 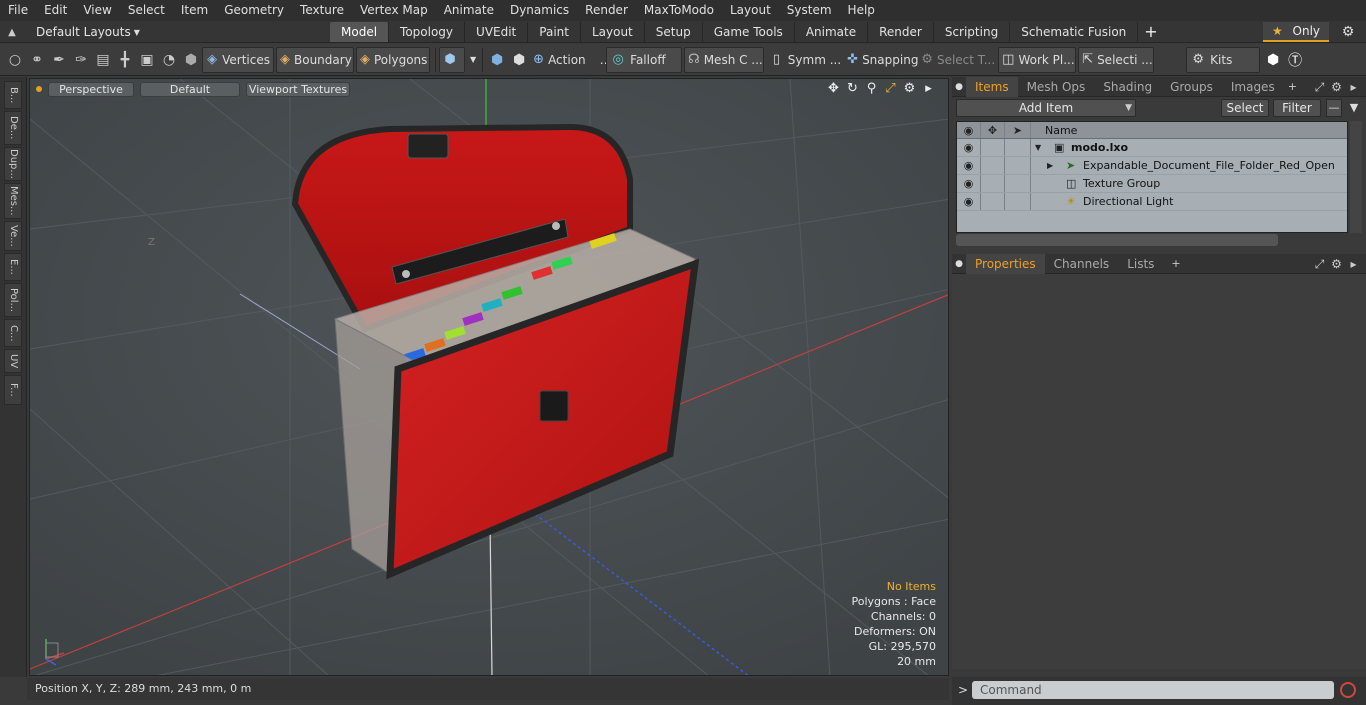 I want to click on menu-dynamics: Dynamics, so click(x=539, y=10).